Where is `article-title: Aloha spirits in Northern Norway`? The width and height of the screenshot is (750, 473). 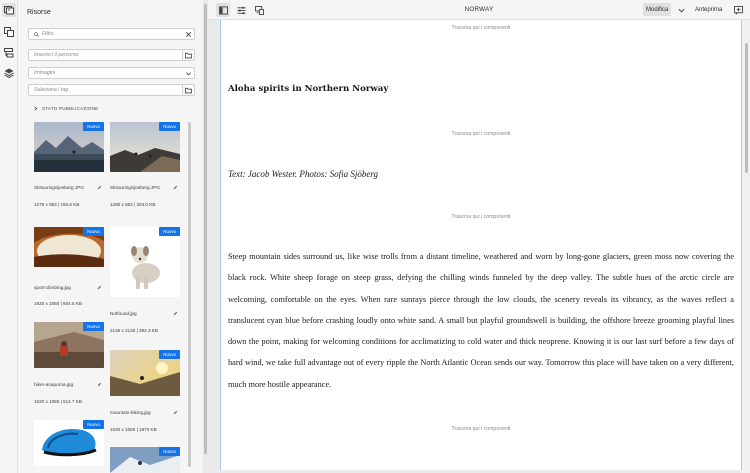 article-title: Aloha spirits in Northern Norway is located at coordinates (308, 89).